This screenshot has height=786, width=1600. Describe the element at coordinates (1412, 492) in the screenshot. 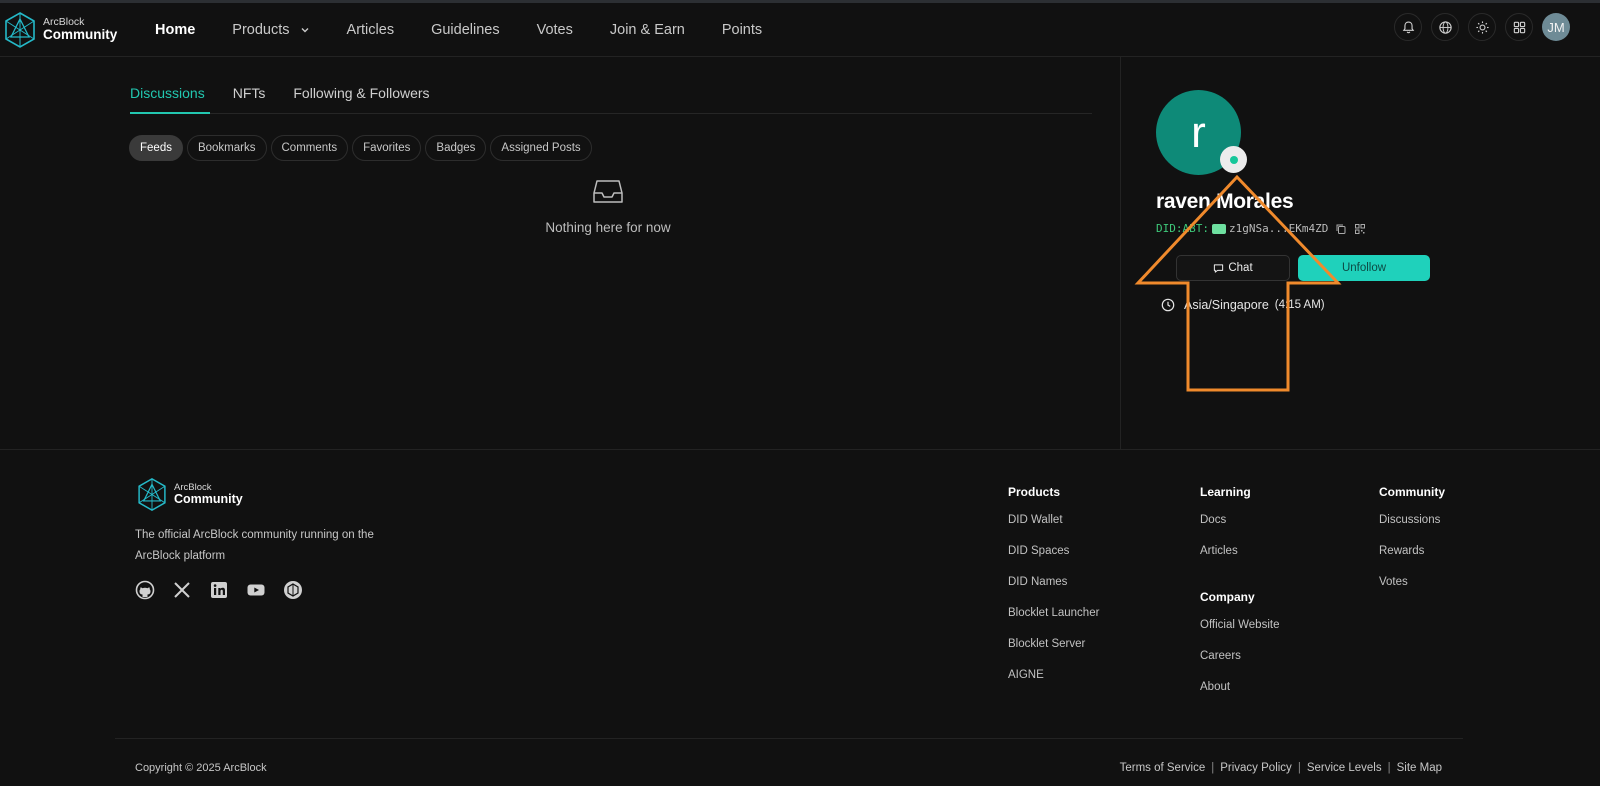

I see `footer-heading-community: Community` at that location.